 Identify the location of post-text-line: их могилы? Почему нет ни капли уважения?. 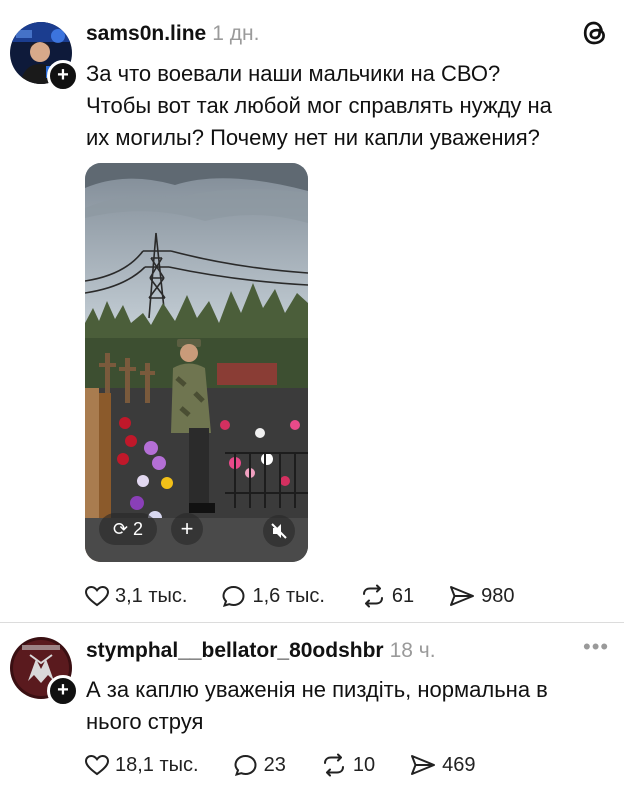
(313, 137).